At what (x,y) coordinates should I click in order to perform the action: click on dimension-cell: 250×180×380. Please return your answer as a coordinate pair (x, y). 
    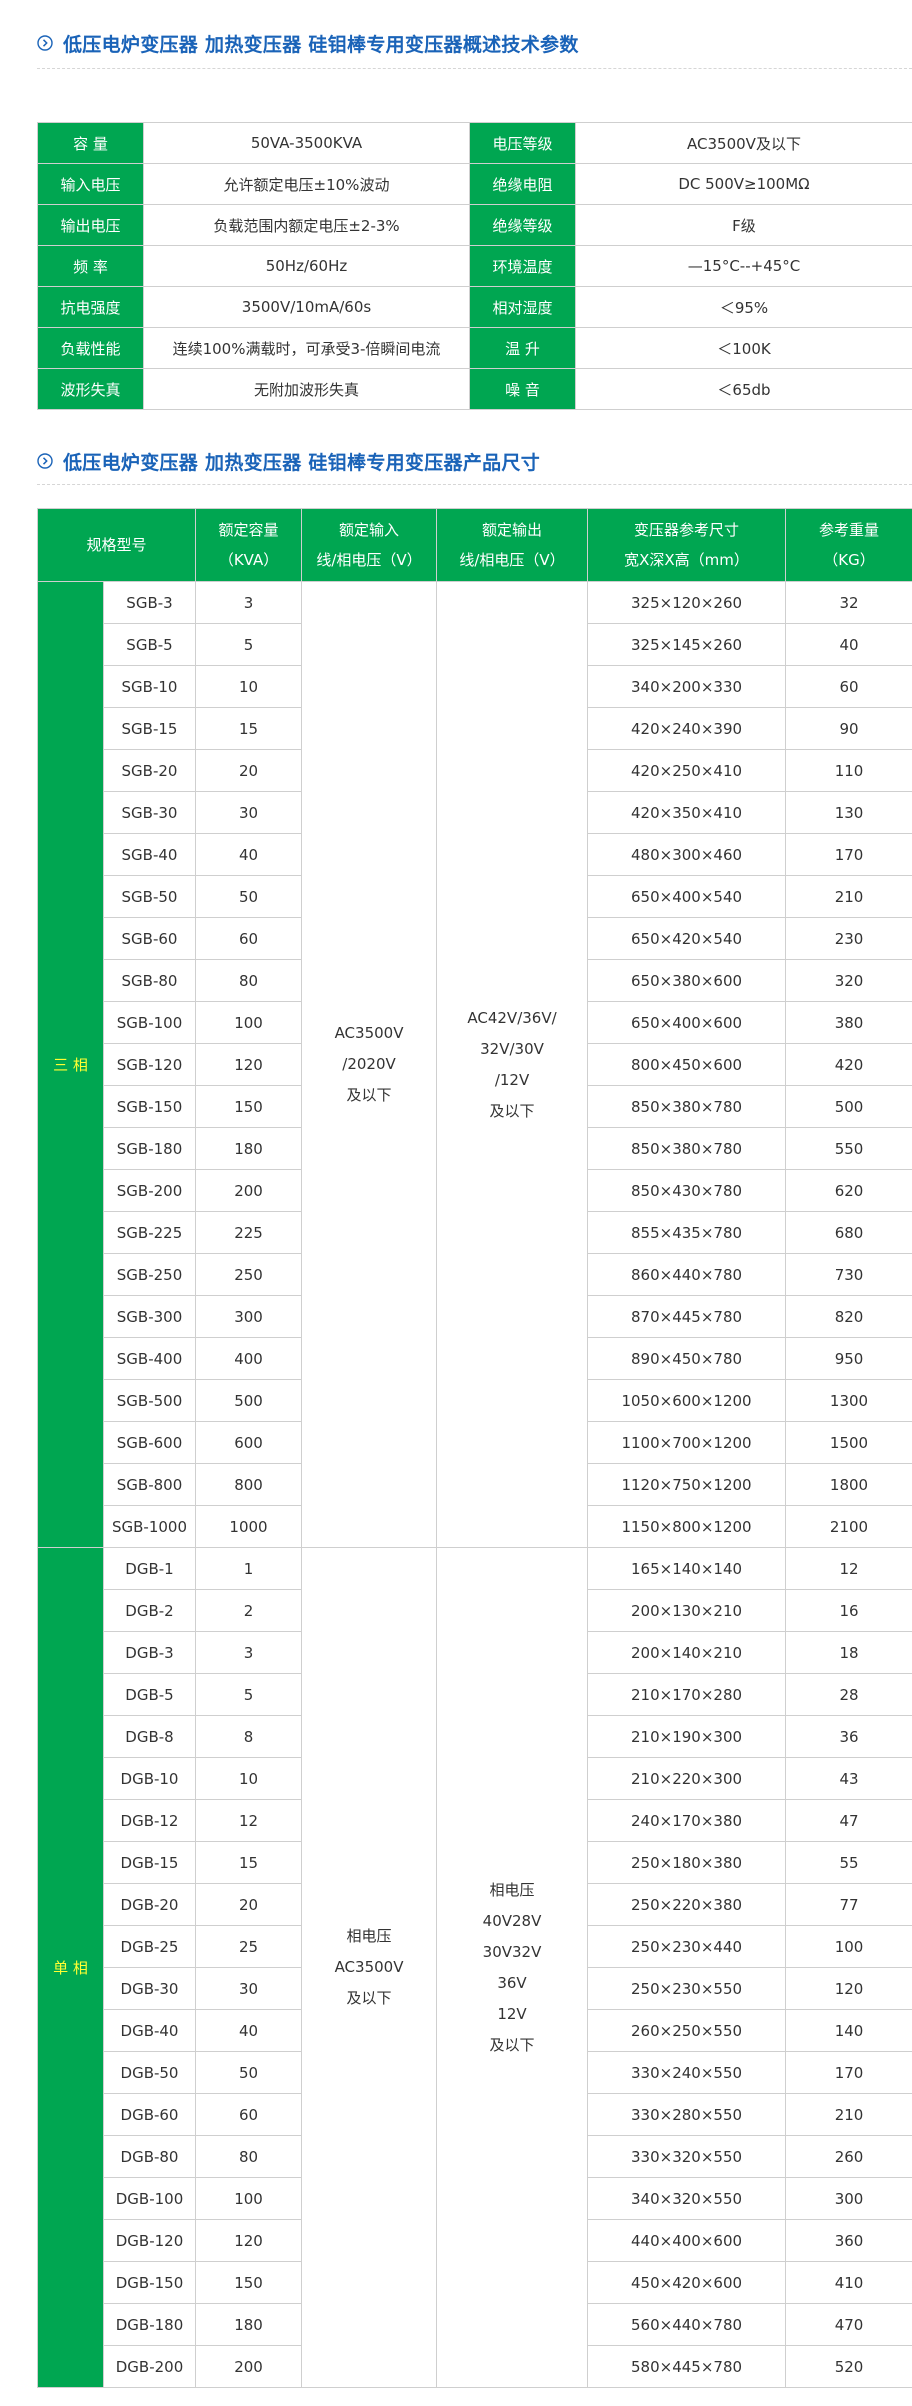
    Looking at the image, I should click on (687, 1862).